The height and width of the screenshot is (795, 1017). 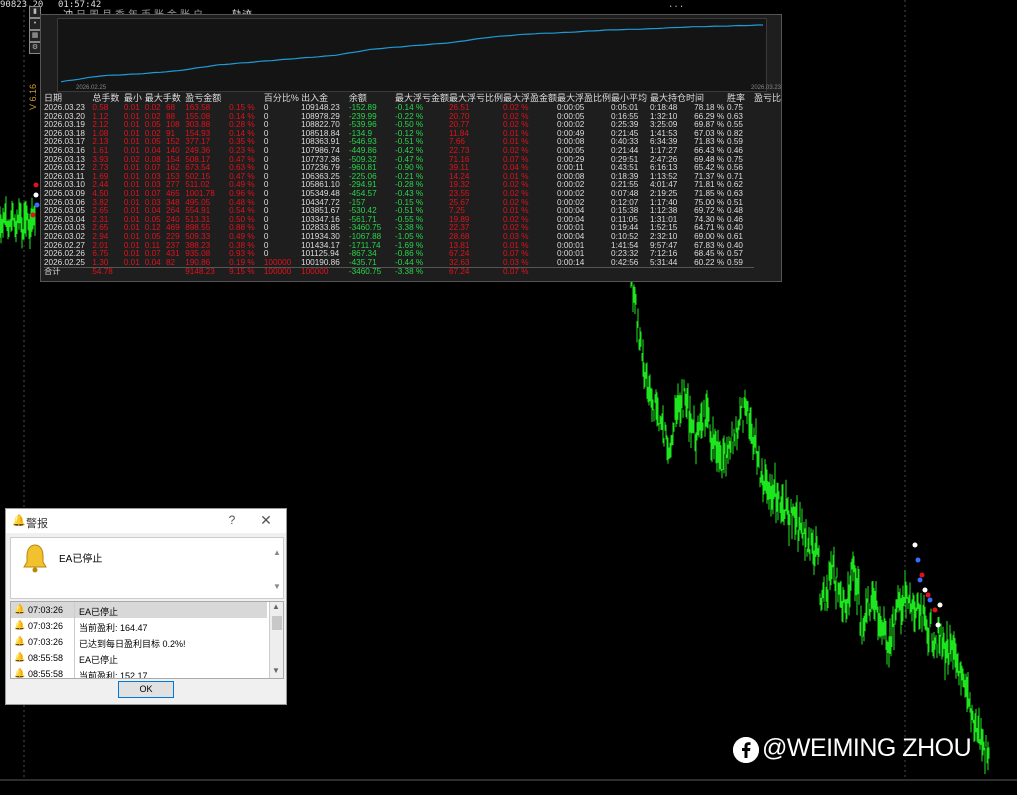 I want to click on list-scrollbar: ▲ ▼, so click(x=276, y=640).